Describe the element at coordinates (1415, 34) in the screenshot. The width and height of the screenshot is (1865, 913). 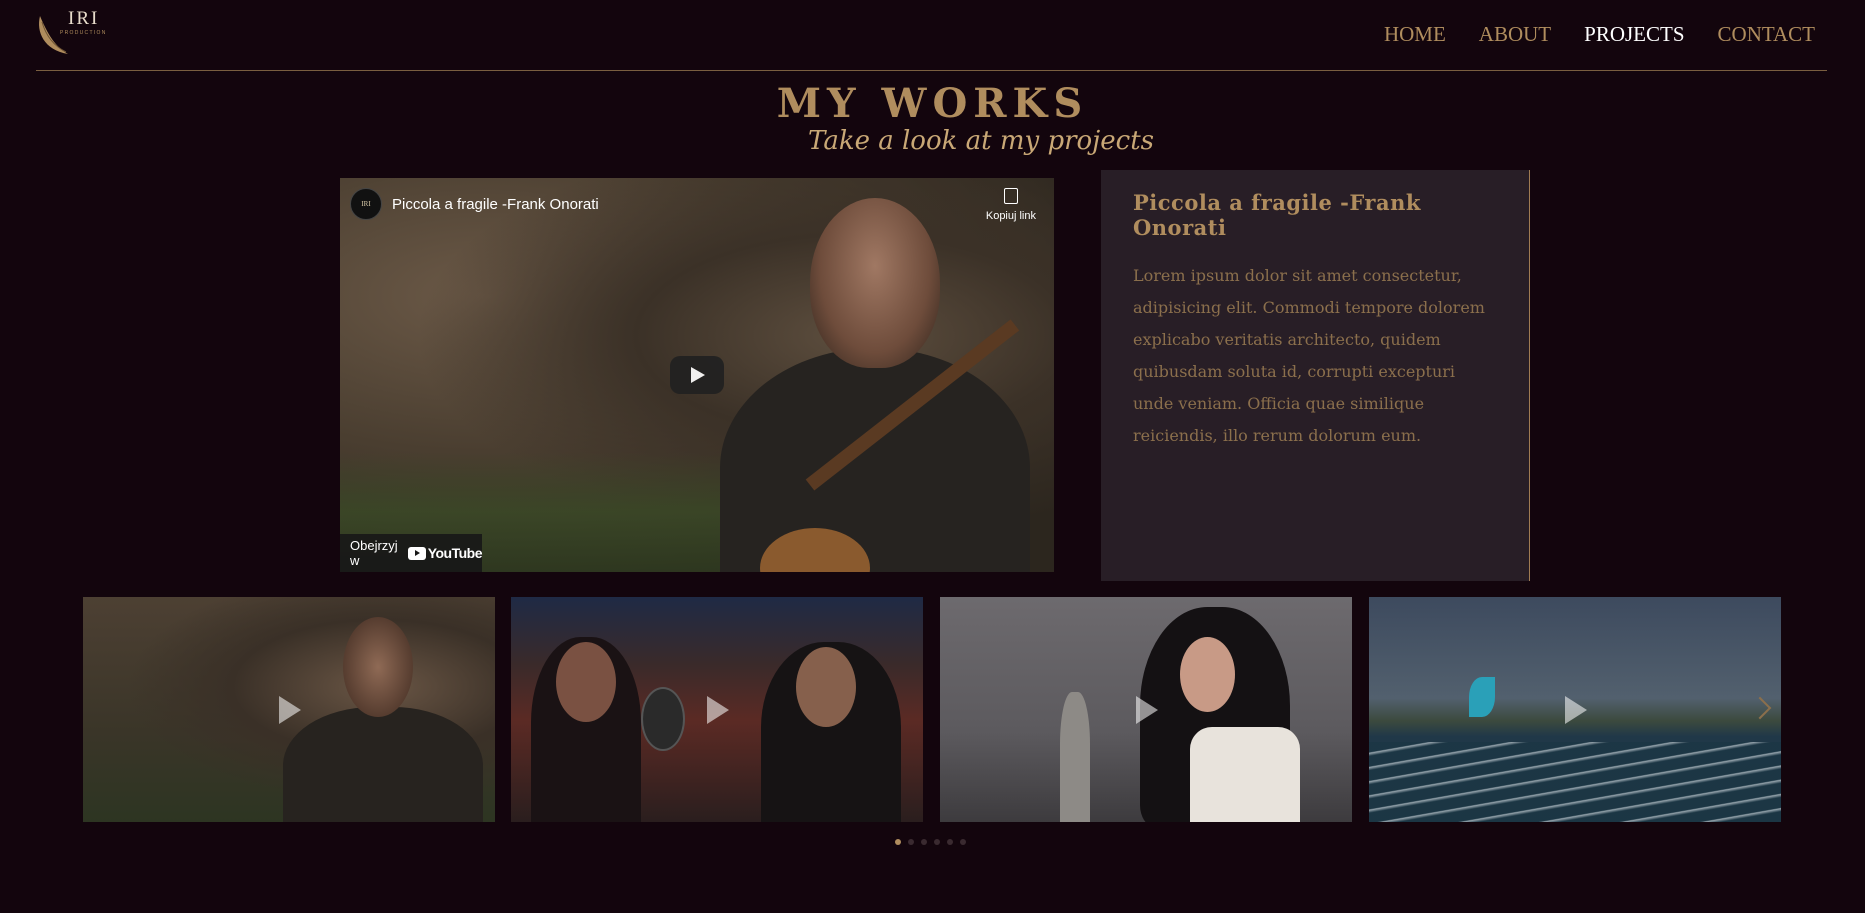
I see `nav-home: HOME` at that location.